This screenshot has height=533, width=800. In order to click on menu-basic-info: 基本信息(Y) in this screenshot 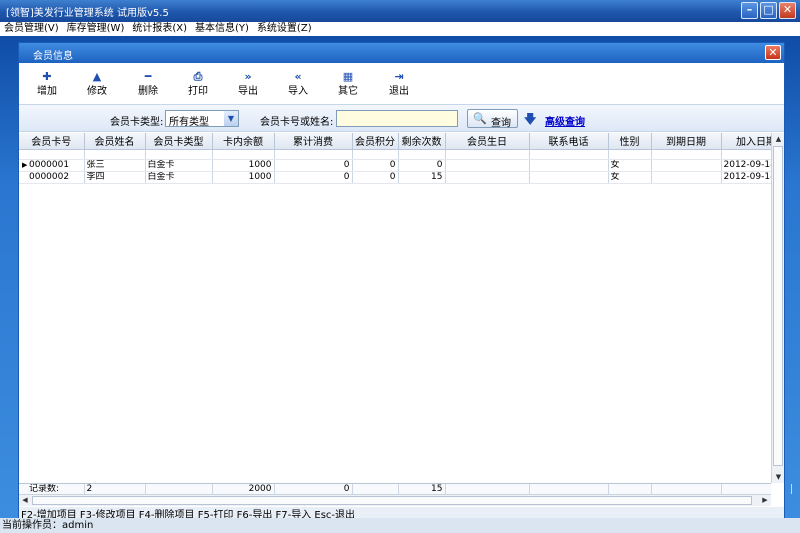, I will do `click(222, 29)`.